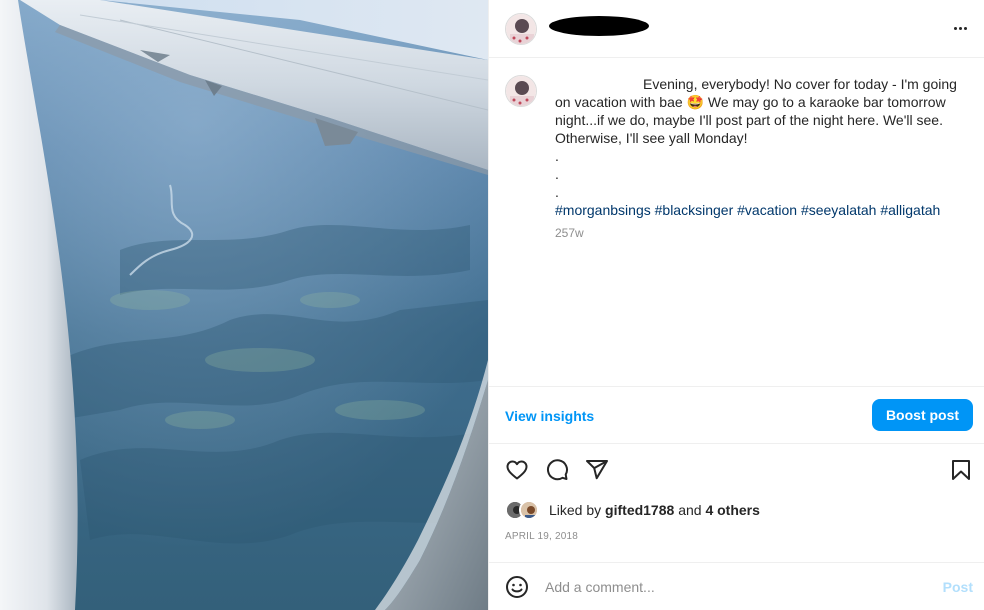 Image resolution: width=984 pixels, height=610 pixels. I want to click on liked-by-prefix: Liked by, so click(575, 510).